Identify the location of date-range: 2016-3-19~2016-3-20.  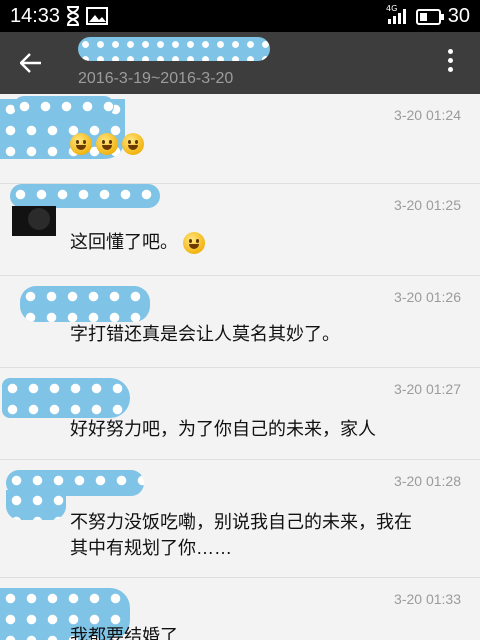
(156, 78).